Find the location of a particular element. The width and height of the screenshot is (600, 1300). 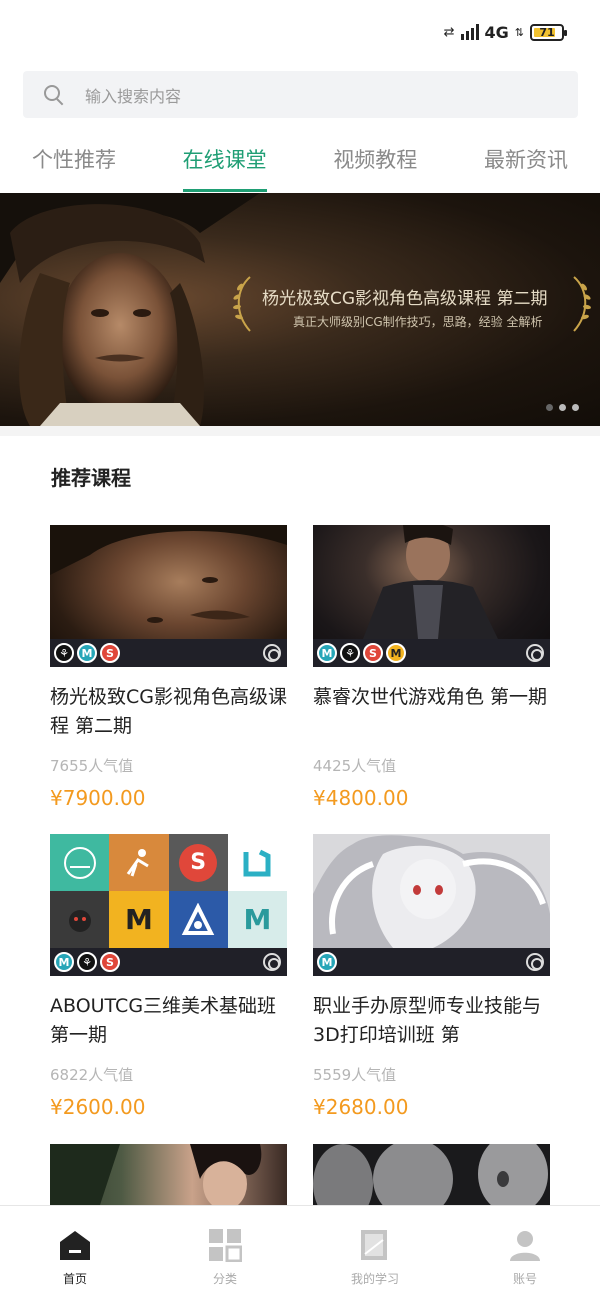

course-thumbnail: S M M M ⚘ S is located at coordinates (168, 905).